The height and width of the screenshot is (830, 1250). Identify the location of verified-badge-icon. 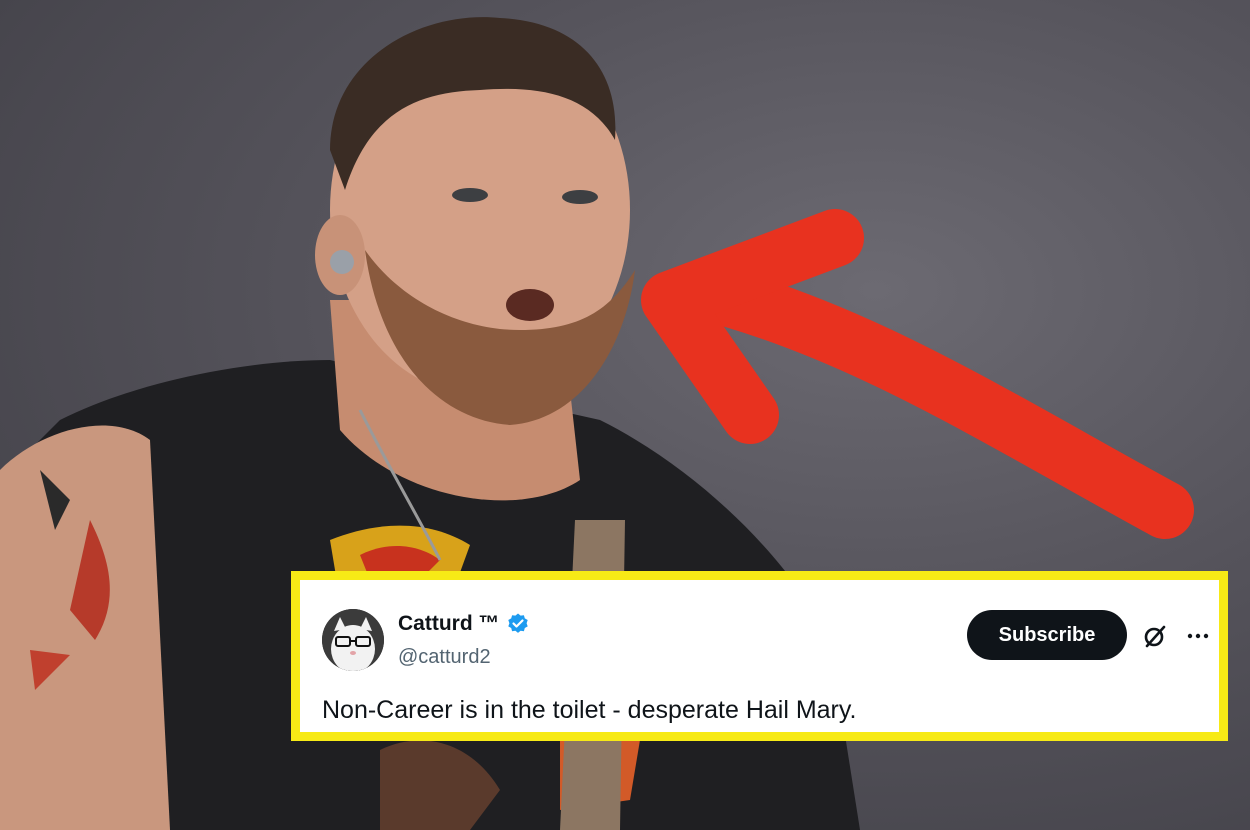
(518, 624).